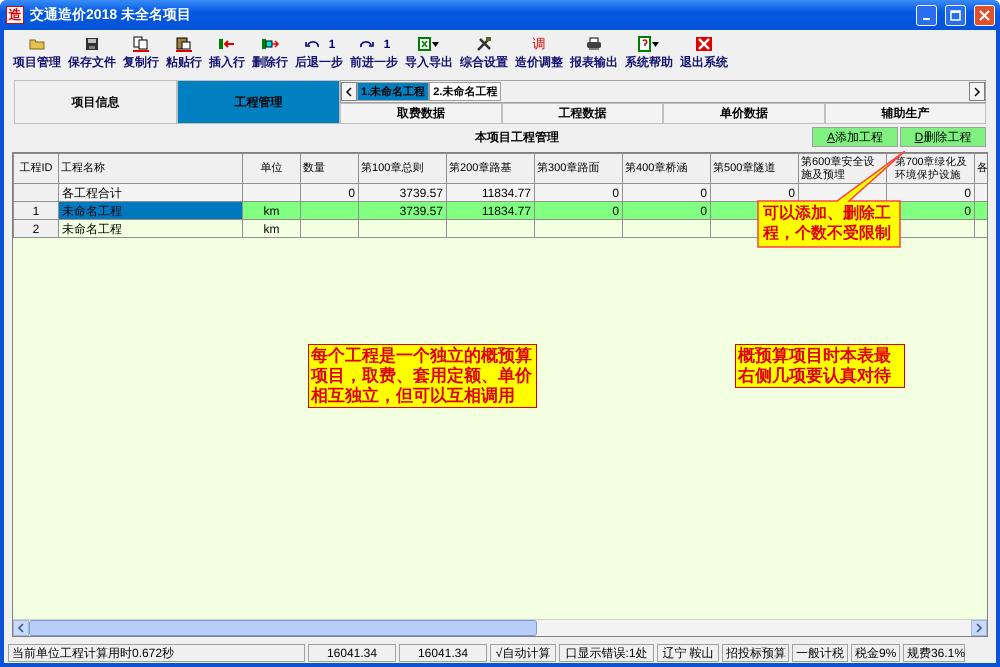 The image size is (1000, 667). I want to click on note-box: 每个工程是一个独立的概预算项目，取费、套用定额、单价相互独立，但可以互相调用, so click(422, 376).